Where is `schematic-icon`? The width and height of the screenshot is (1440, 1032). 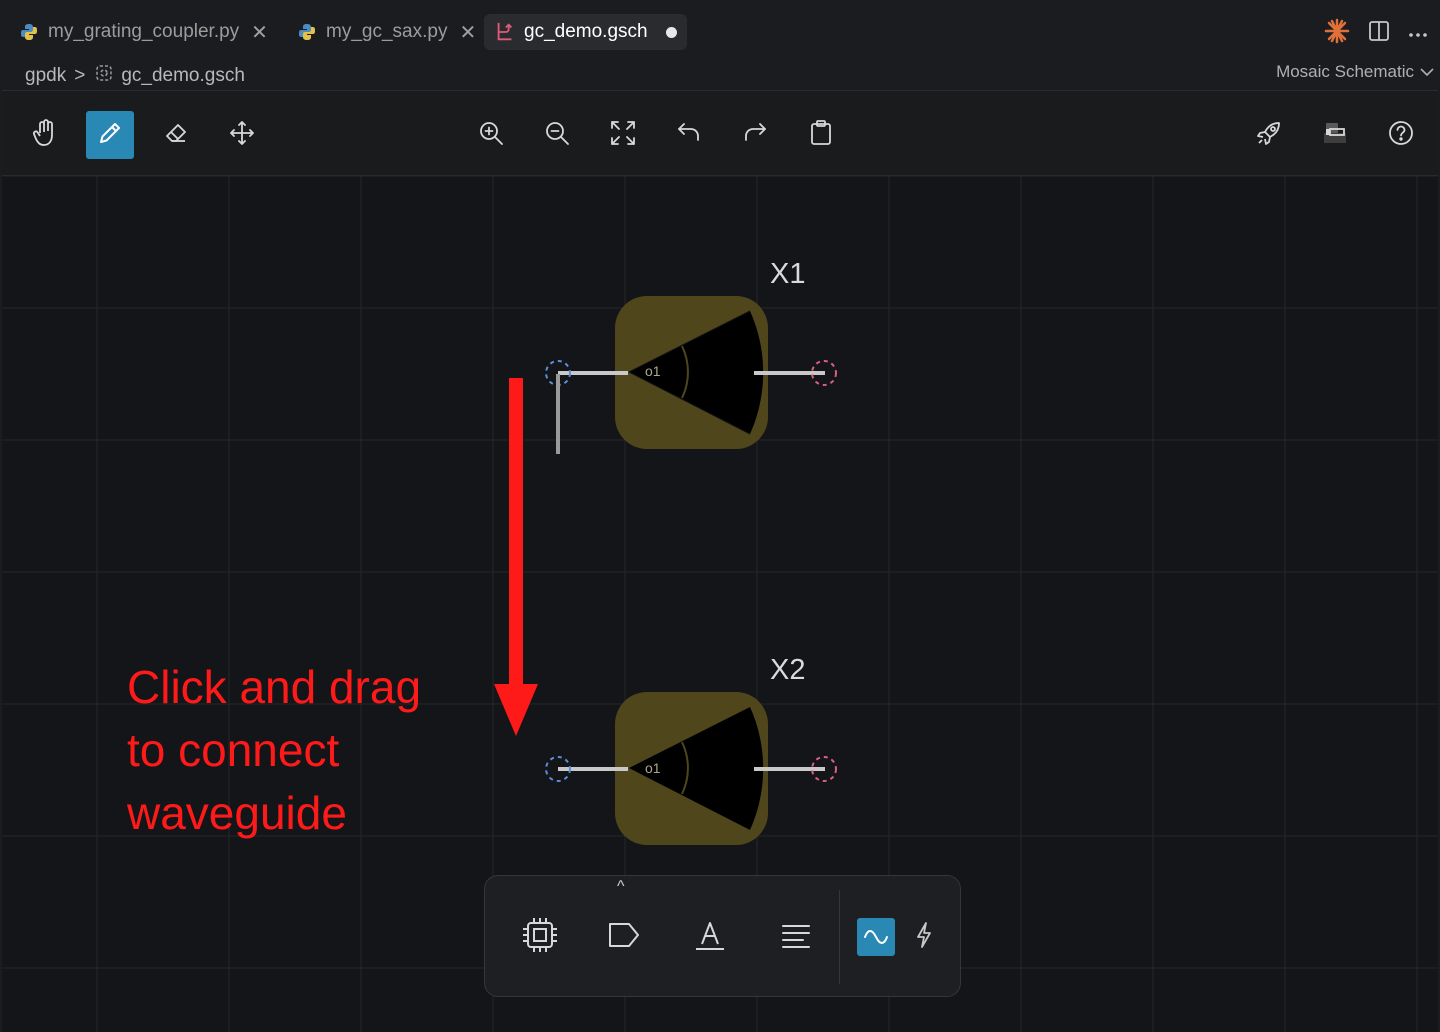 schematic-icon is located at coordinates (505, 32).